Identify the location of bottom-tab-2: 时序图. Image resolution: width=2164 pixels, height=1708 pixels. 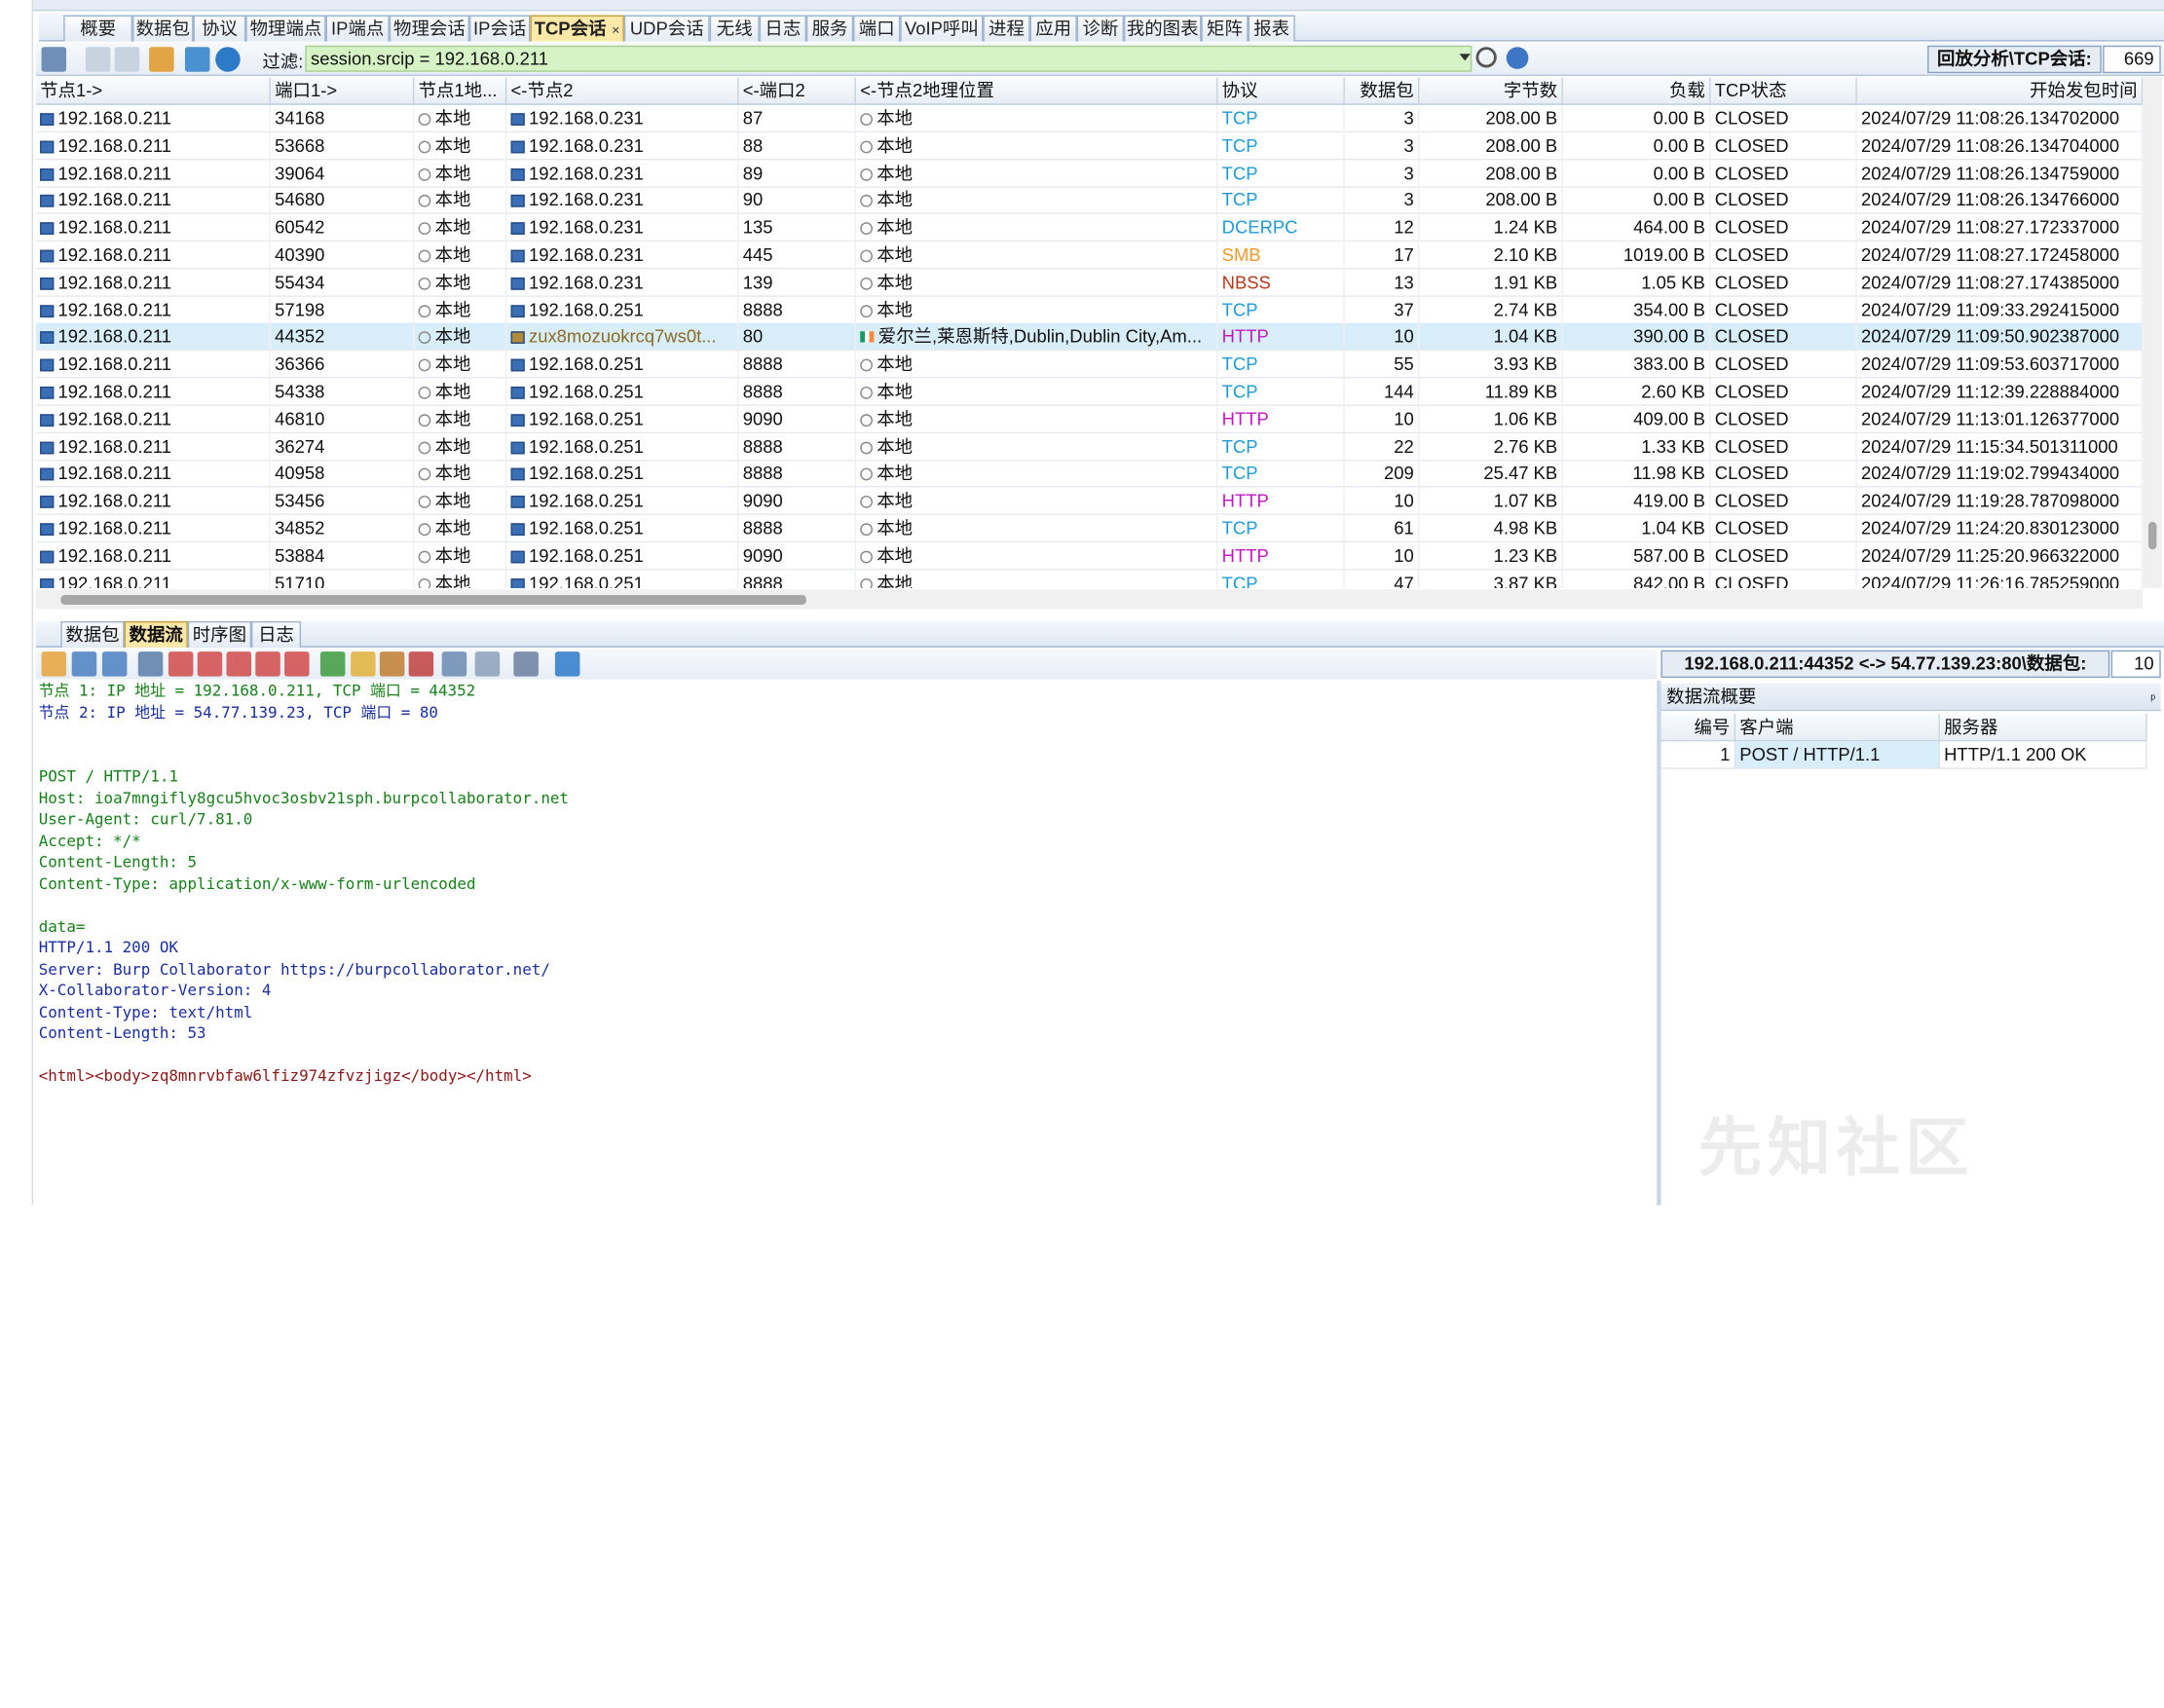
(219, 634).